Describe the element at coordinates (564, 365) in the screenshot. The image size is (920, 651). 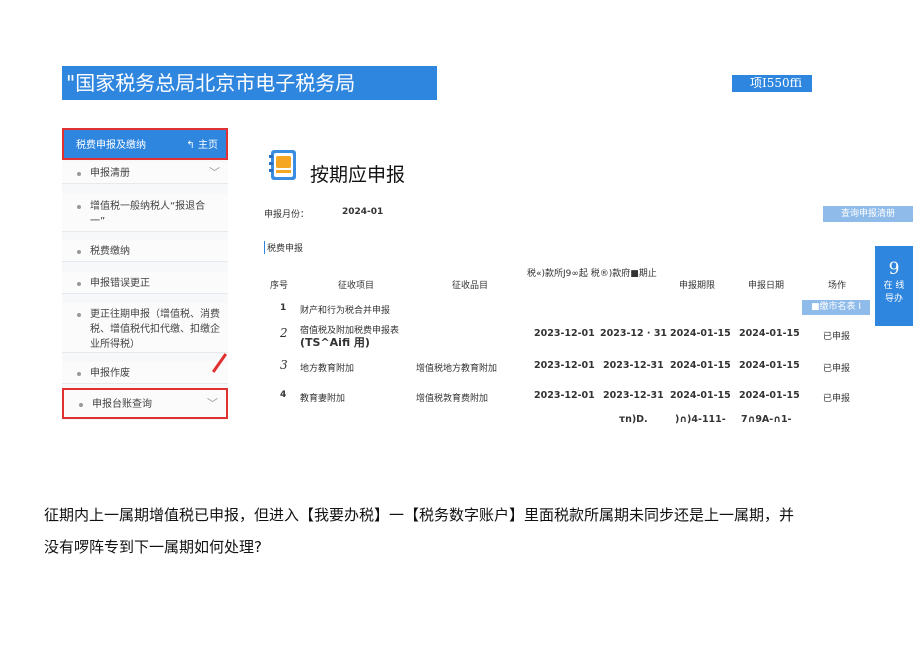
I see `row3-start: 2023-12-01` at that location.